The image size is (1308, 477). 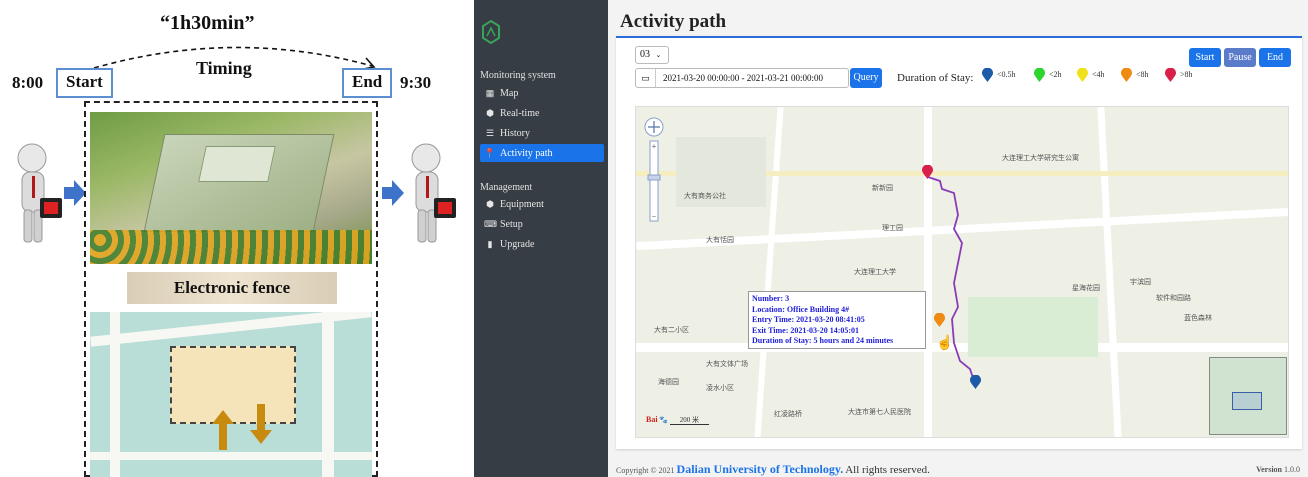 I want to click on sidebar-item-label: Real-time, so click(x=520, y=113).